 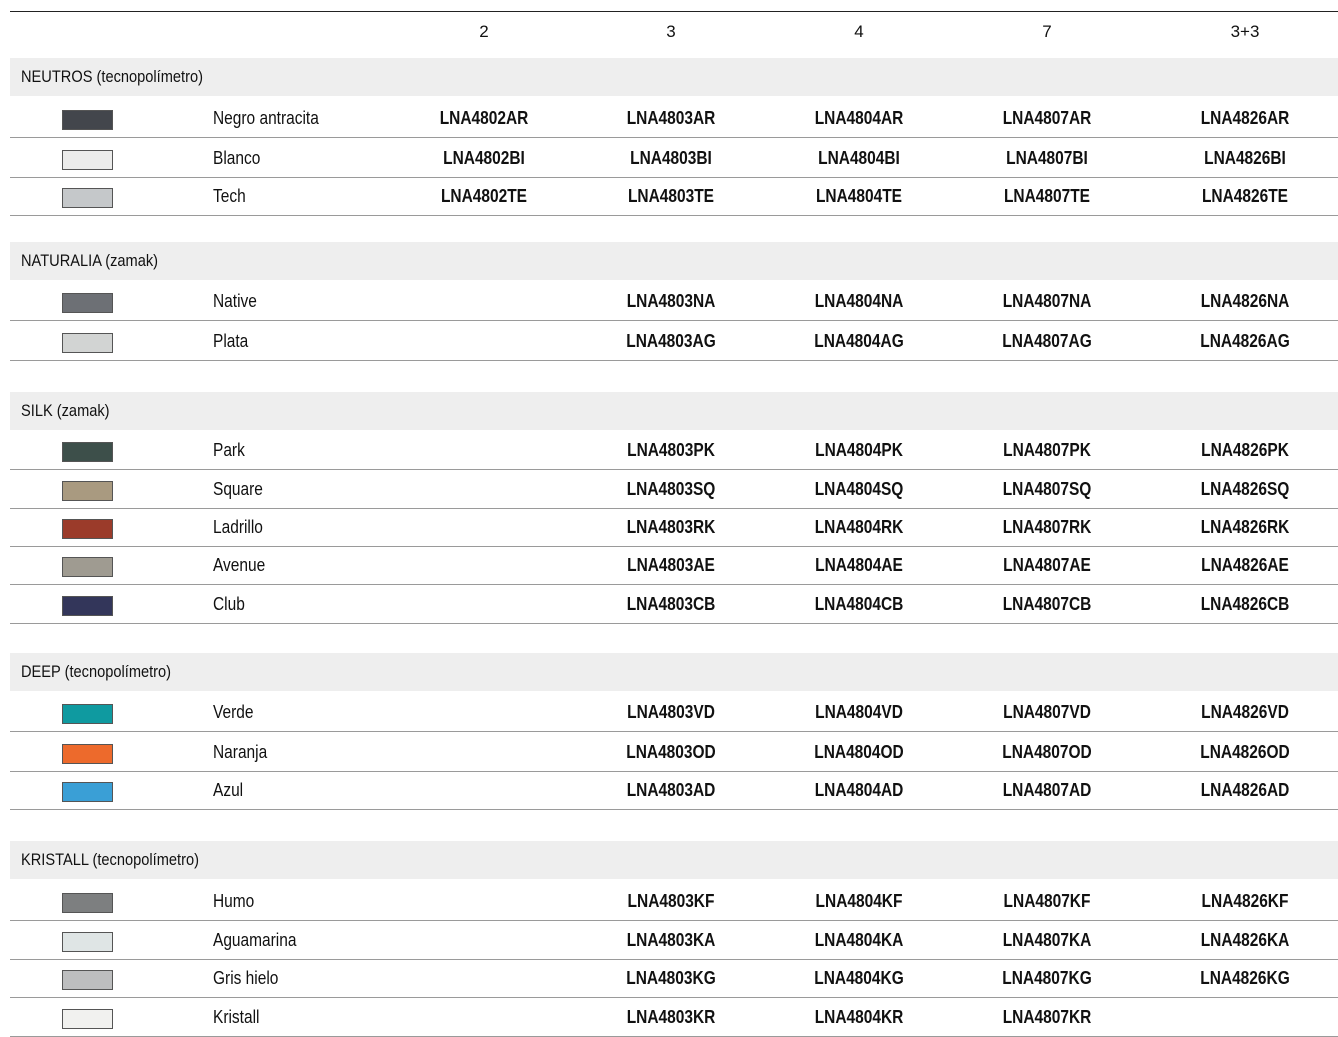 I want to click on section-header: SILK (zamak), so click(x=674, y=411).